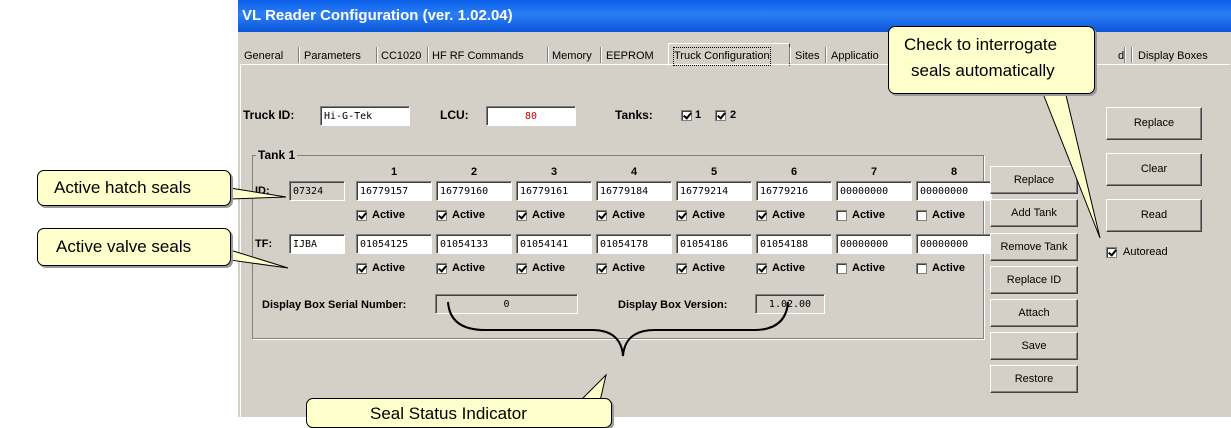  Describe the element at coordinates (1071, 164) in the screenshot. I see `autoread-pointer` at that location.